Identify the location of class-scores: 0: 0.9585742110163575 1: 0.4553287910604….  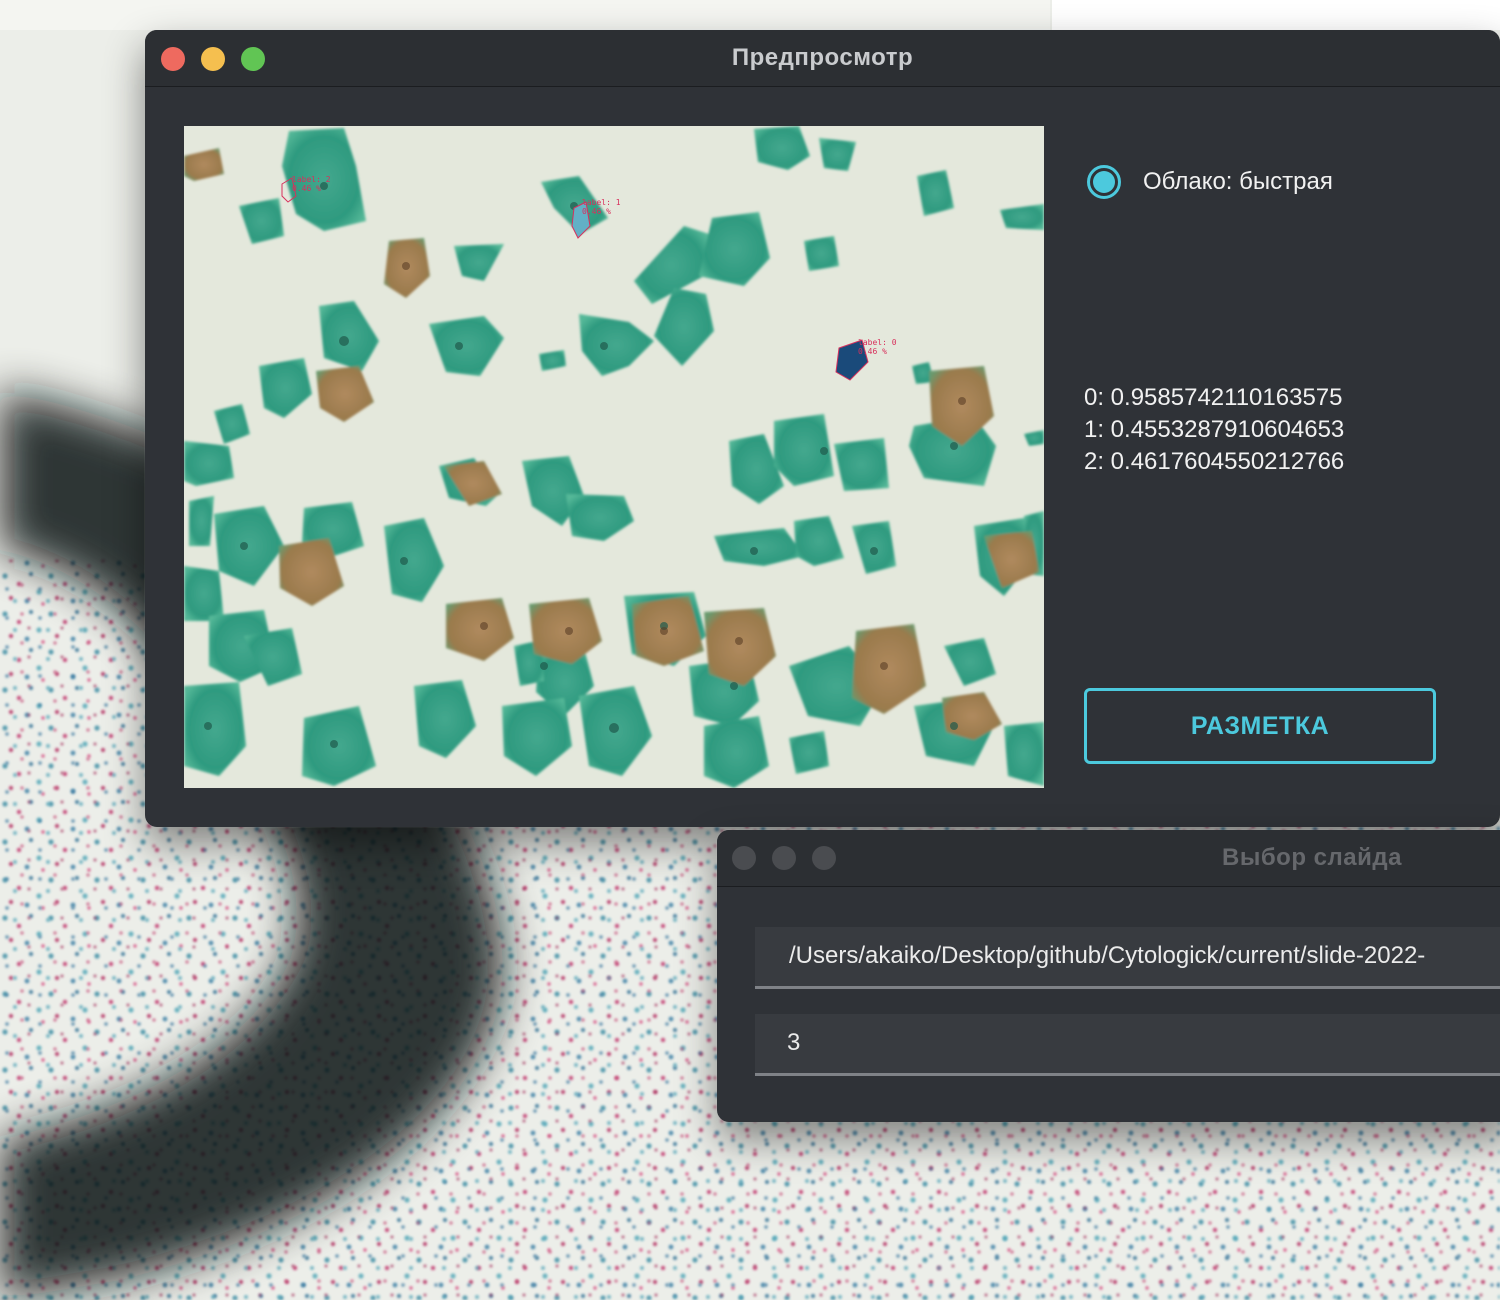
(1214, 430).